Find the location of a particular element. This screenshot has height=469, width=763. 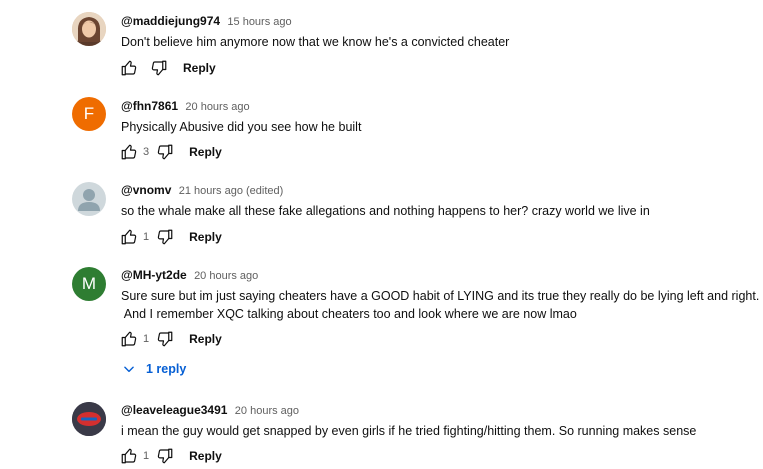

comment-header: @fhn7861 20 hours ago is located at coordinates (185, 106).